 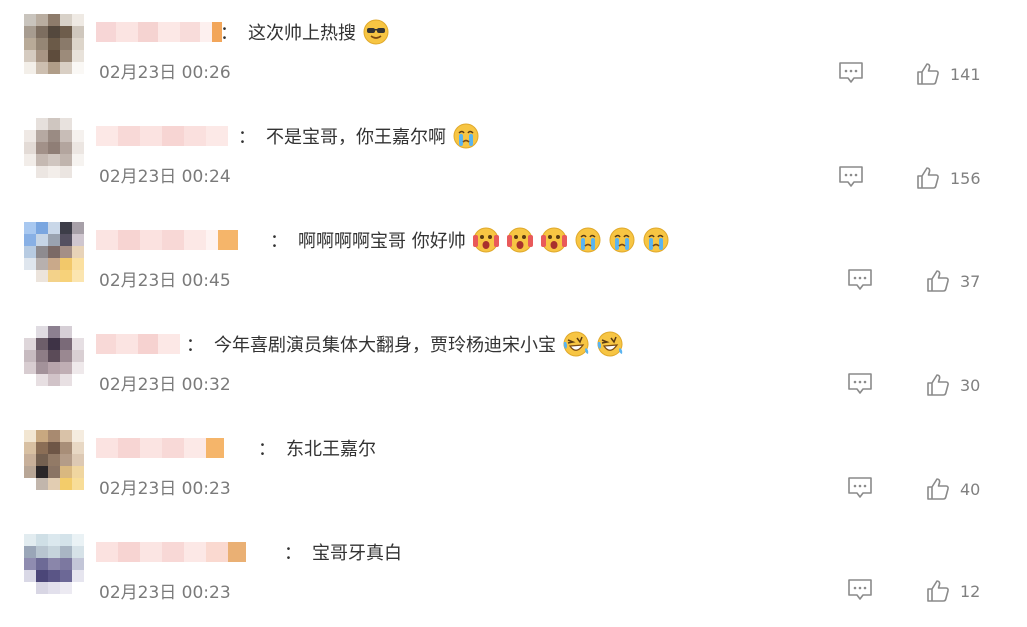 I want to click on like-count: 40, so click(x=970, y=489).